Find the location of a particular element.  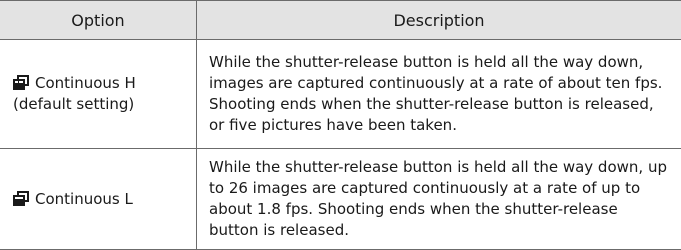

header-option: Option is located at coordinates (98, 20).